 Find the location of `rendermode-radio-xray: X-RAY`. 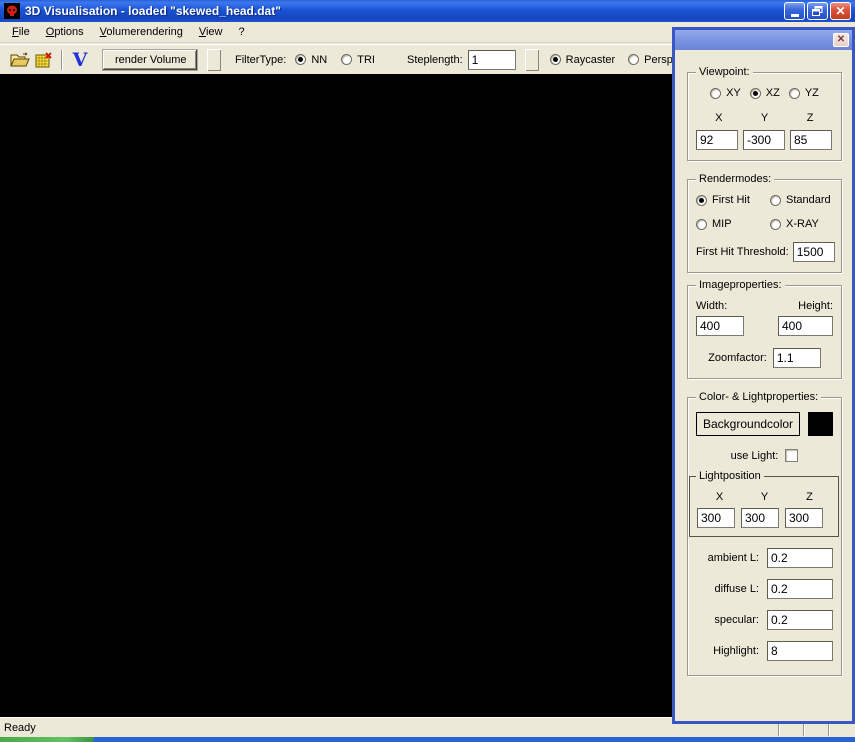

rendermode-radio-xray: X-RAY is located at coordinates (801, 224).